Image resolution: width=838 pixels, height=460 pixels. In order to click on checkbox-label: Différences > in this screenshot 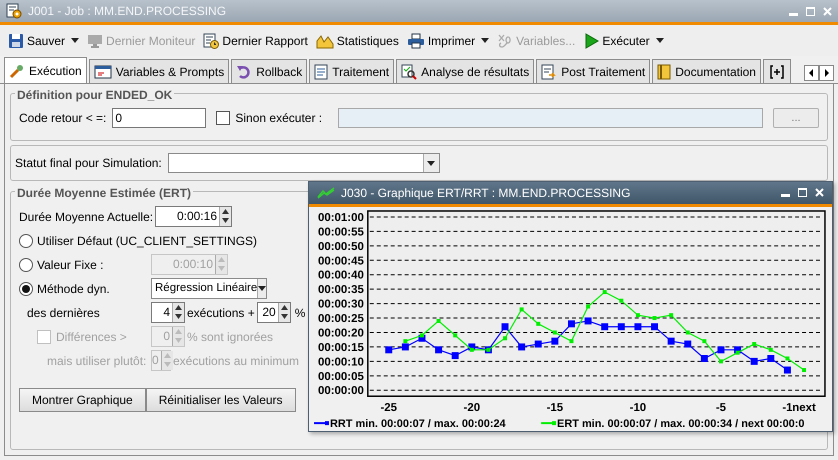, I will do `click(91, 337)`.